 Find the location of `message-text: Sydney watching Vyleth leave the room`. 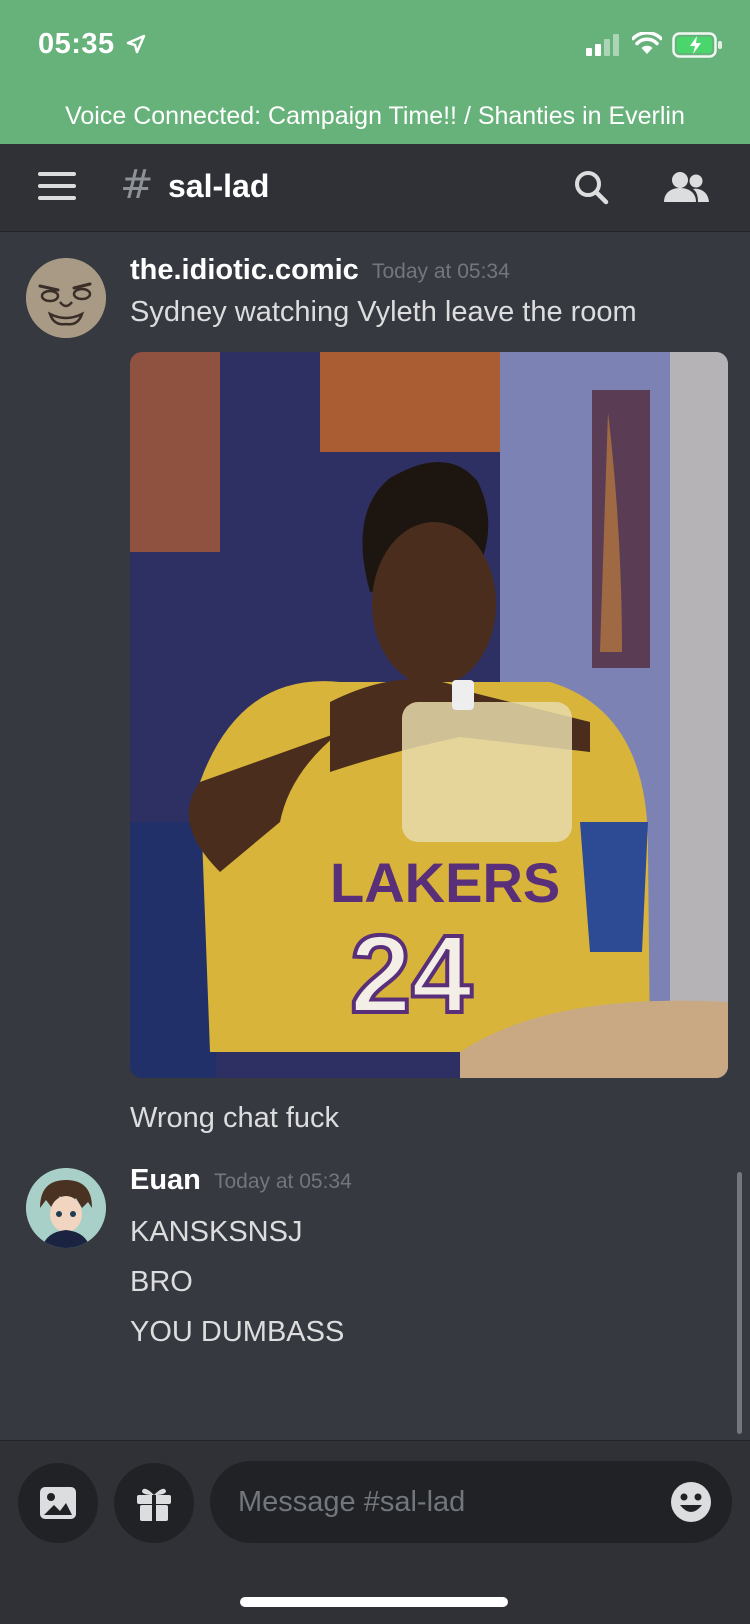

message-text: Sydney watching Vyleth leave the room is located at coordinates (383, 312).